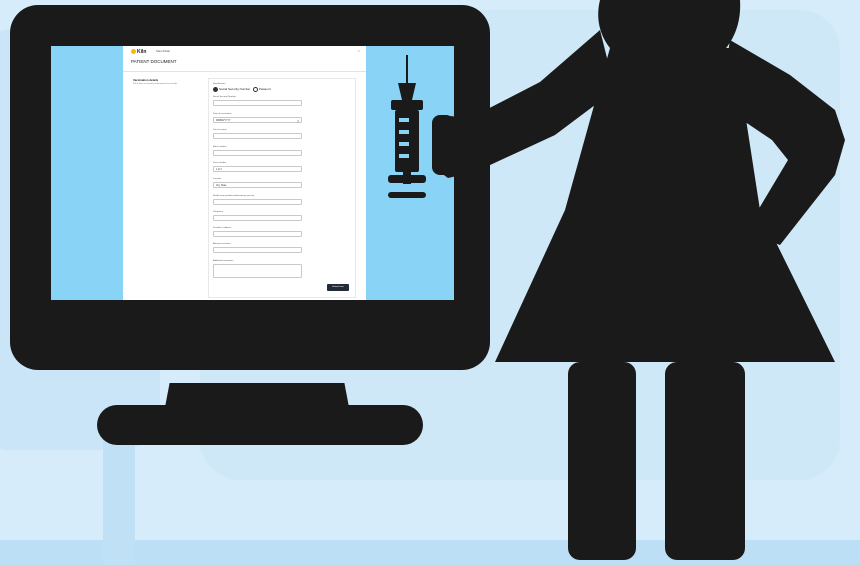  Describe the element at coordinates (407, 126) in the screenshot. I see `syringe-icon` at that location.